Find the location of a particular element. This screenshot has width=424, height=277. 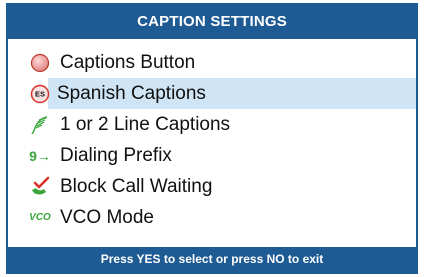

menu-item-spanish-captions: ES Spanish Captions is located at coordinates (223, 93).